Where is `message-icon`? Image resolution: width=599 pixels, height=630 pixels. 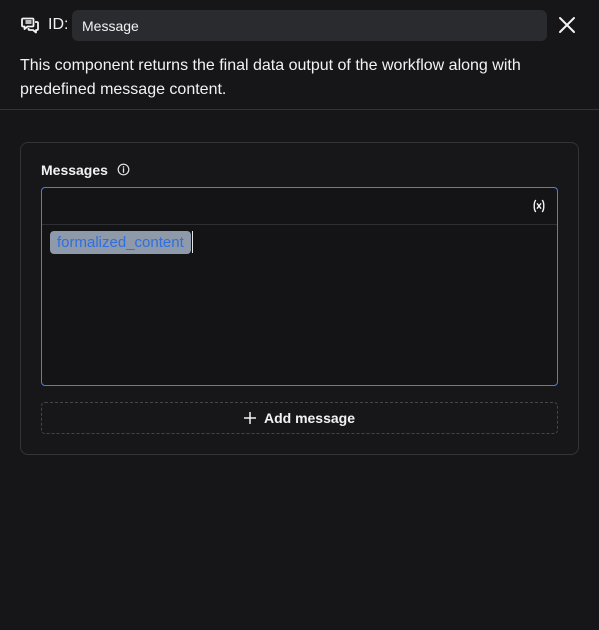
message-icon is located at coordinates (30, 25).